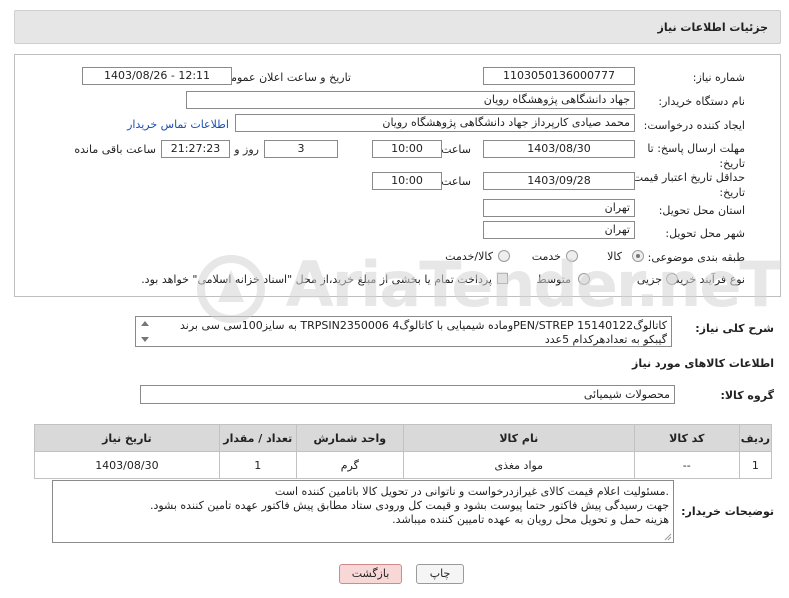  Describe the element at coordinates (257, 465) in the screenshot. I see `cell-qty: 1` at that location.